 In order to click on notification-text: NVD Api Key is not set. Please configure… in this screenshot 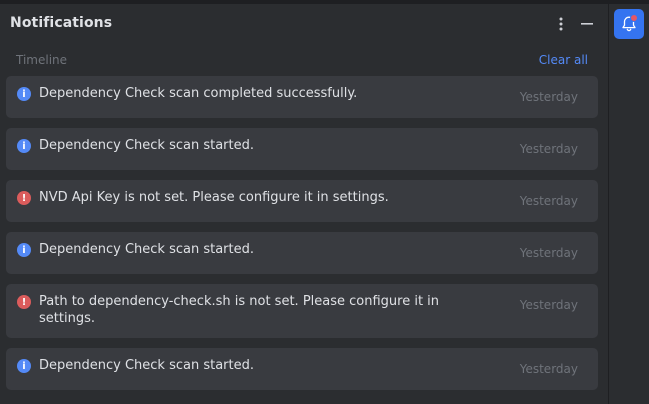, I will do `click(214, 197)`.